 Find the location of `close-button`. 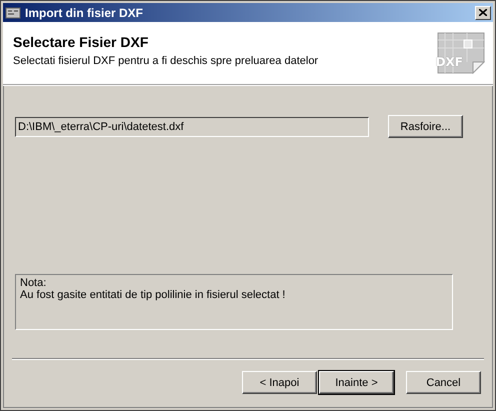

close-button is located at coordinates (483, 13).